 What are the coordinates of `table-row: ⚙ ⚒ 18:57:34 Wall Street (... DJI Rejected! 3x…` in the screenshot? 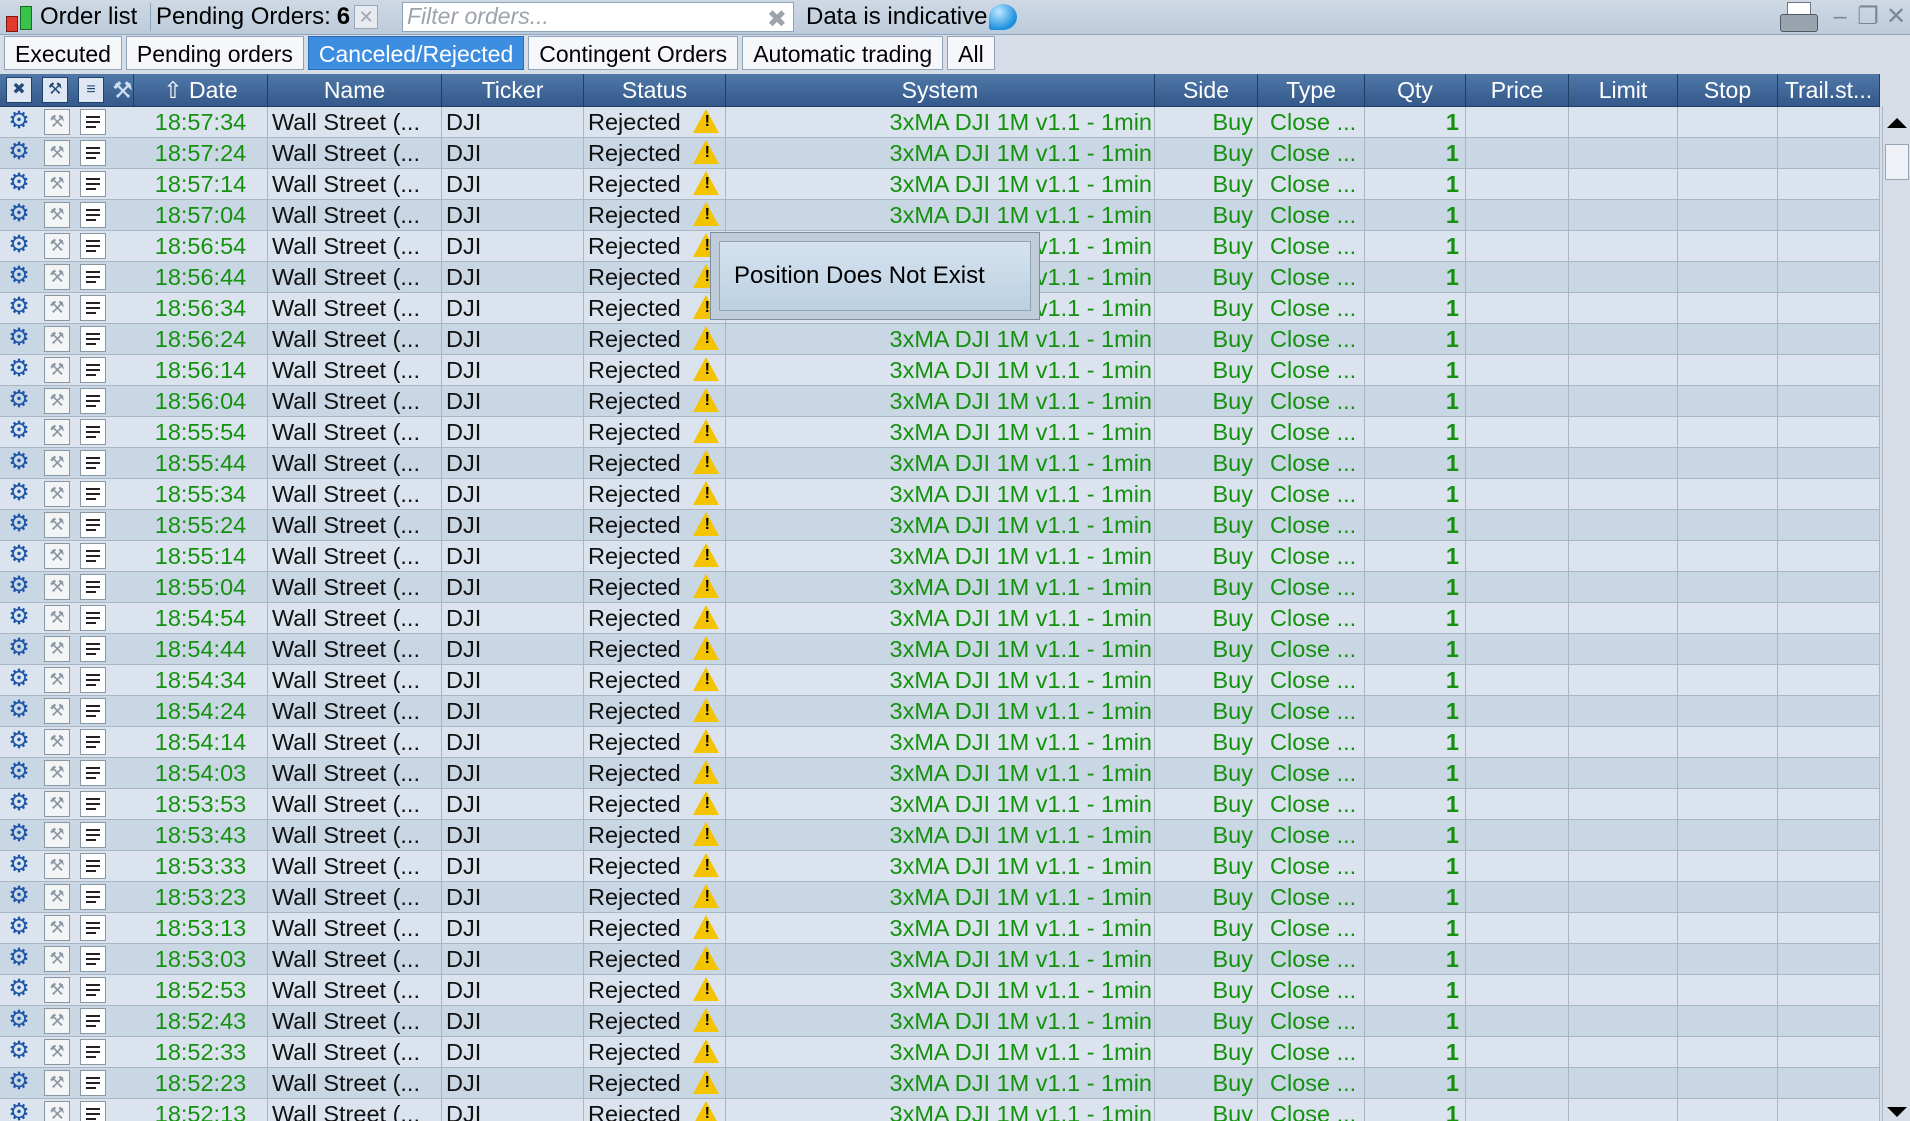 It's located at (940, 122).